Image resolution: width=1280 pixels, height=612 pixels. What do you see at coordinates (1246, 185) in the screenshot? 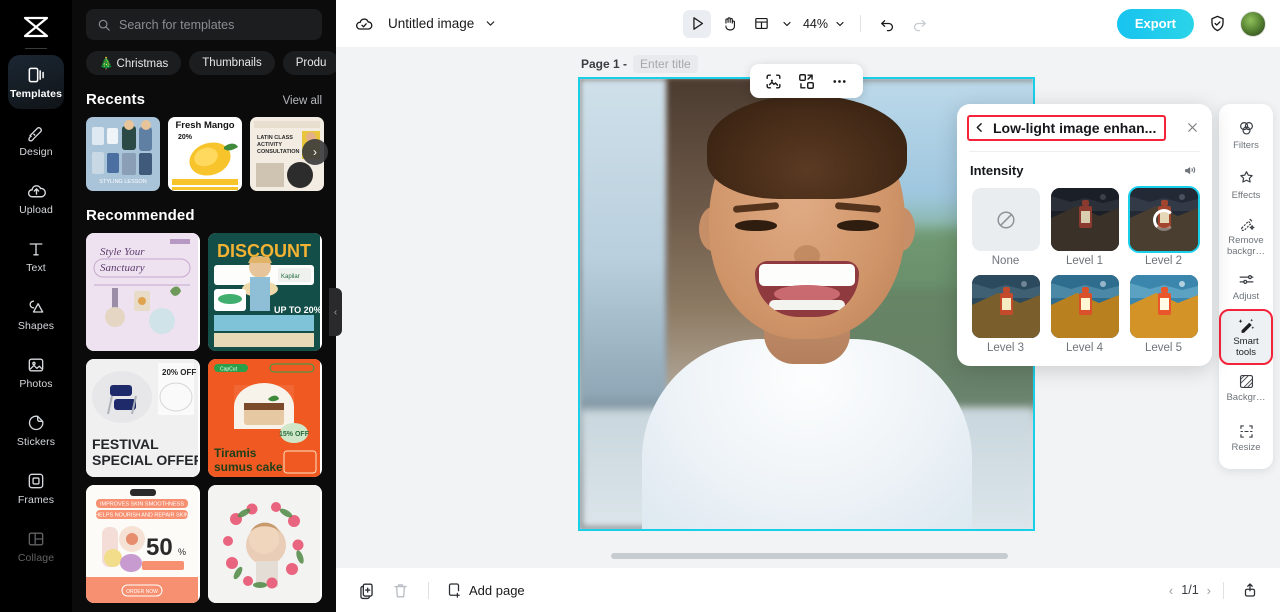
I see `tool-effects: Effects` at bounding box center [1246, 185].